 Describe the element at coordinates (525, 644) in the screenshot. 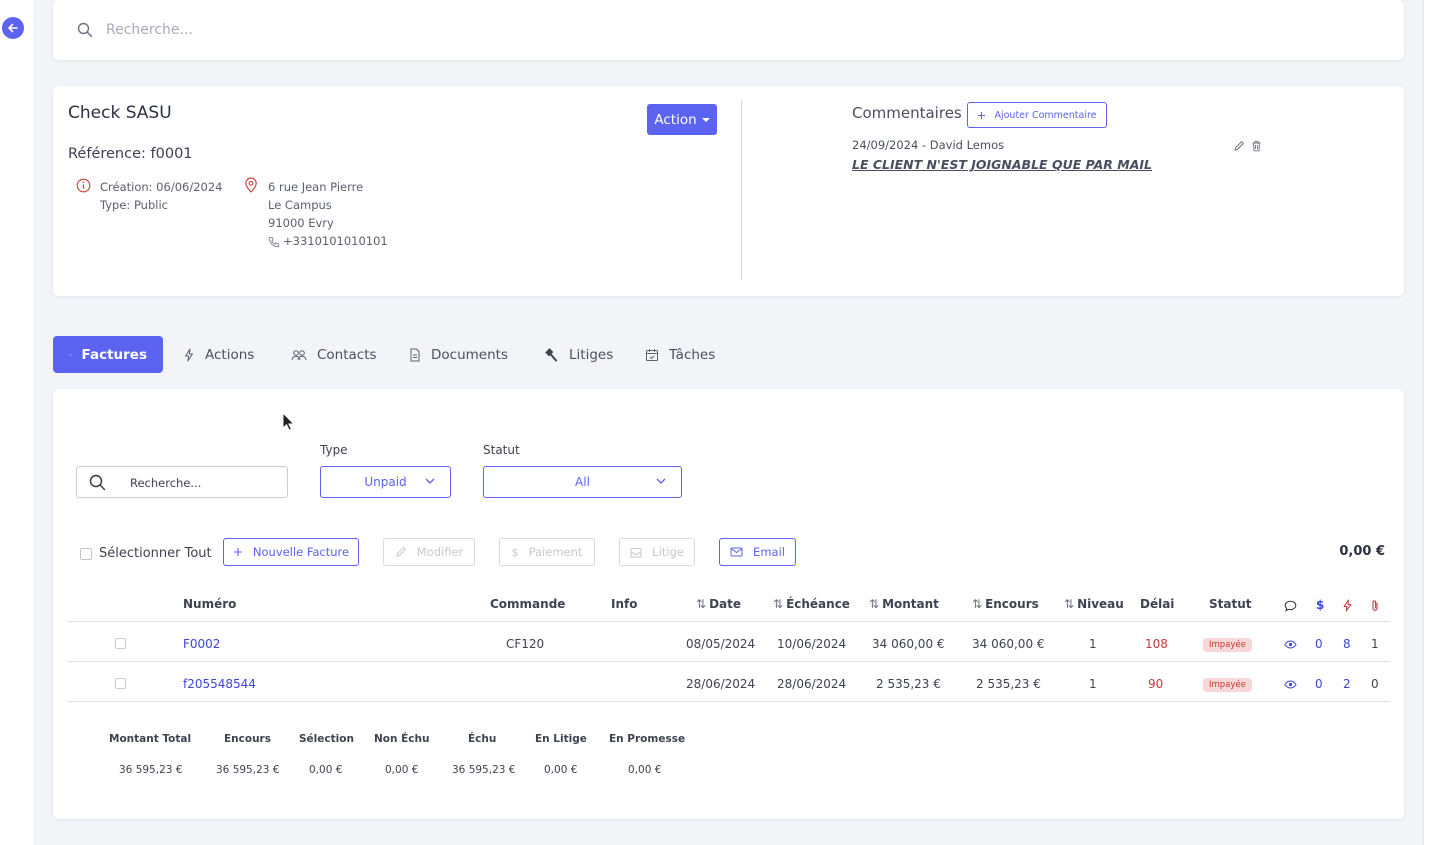

I see `order-number: CF120` at that location.